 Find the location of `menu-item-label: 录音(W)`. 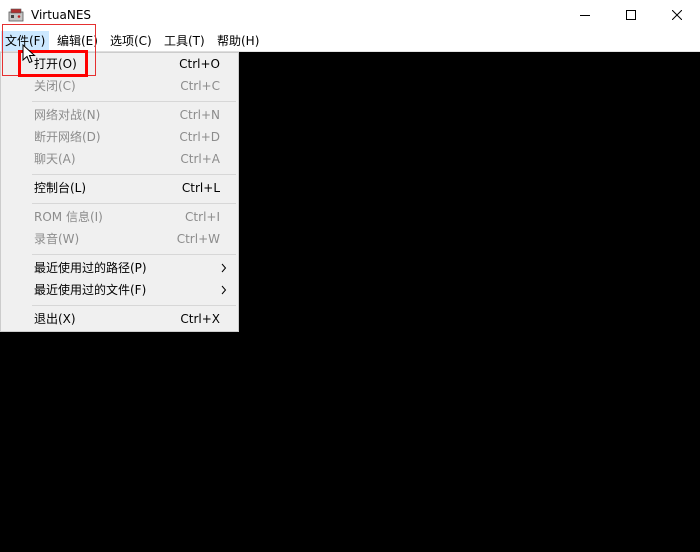

menu-item-label: 录音(W) is located at coordinates (57, 239).